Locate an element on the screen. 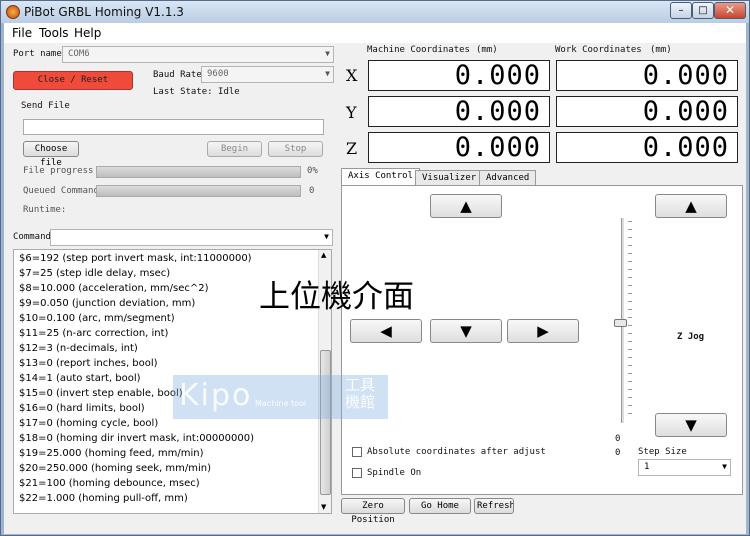  refresh-button: Refresh is located at coordinates (494, 506).